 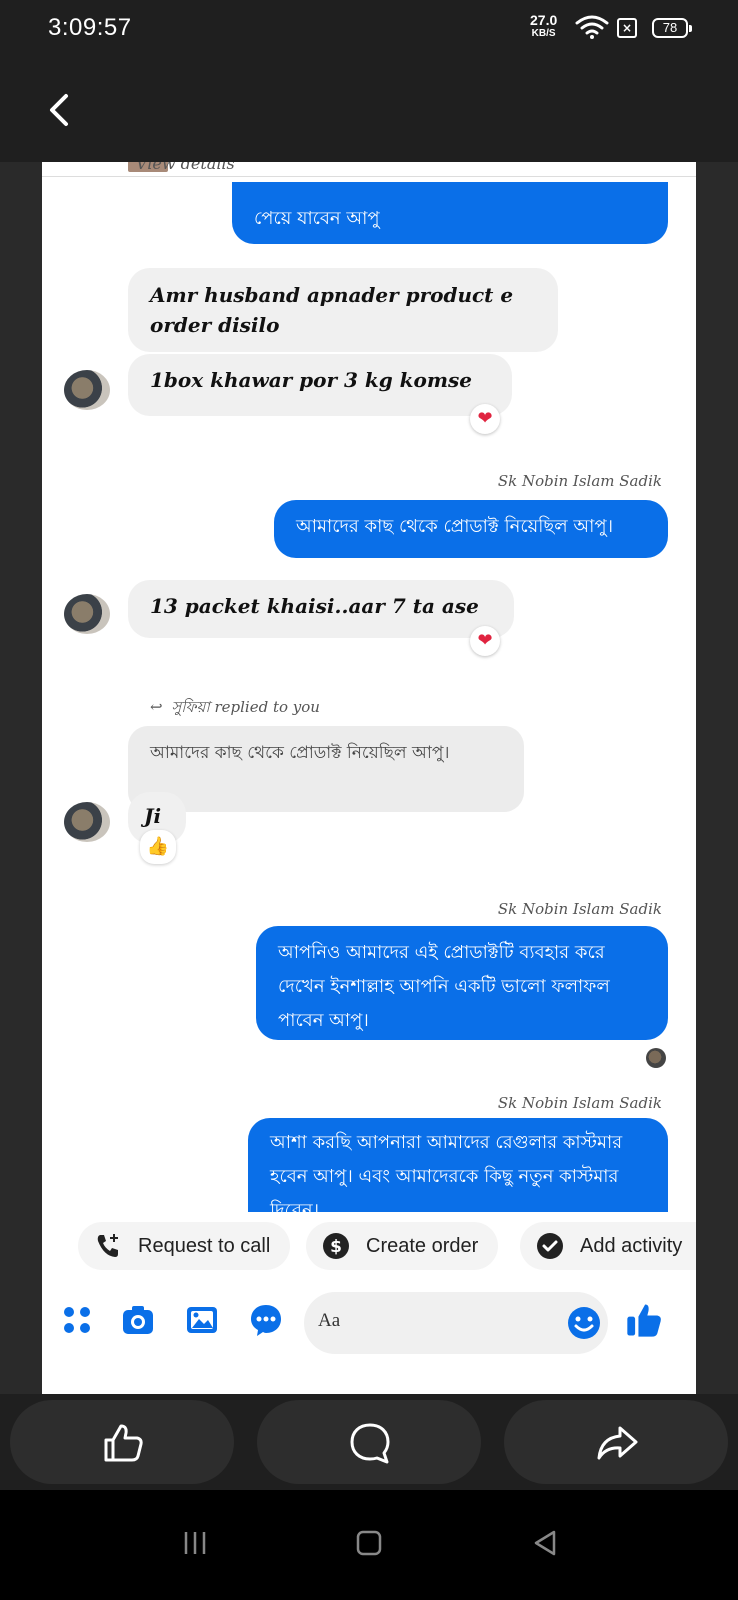 What do you see at coordinates (456, 1323) in the screenshot?
I see `message-input: Aa` at bounding box center [456, 1323].